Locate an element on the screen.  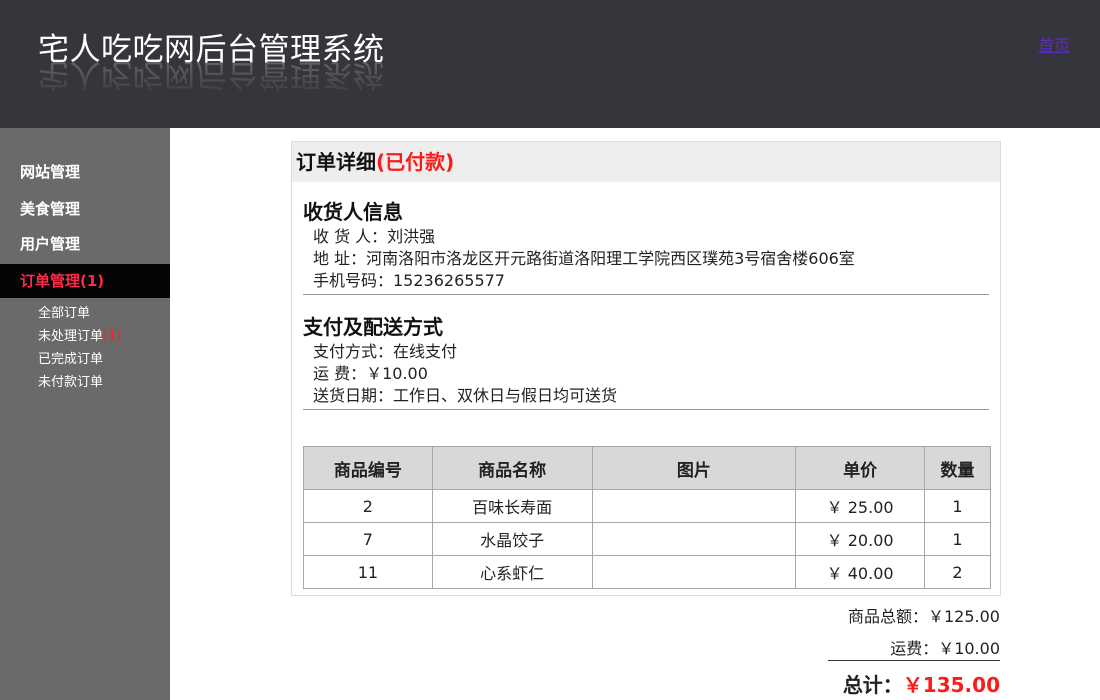
cell-unit-price: ￥ 25.00 is located at coordinates (860, 506).